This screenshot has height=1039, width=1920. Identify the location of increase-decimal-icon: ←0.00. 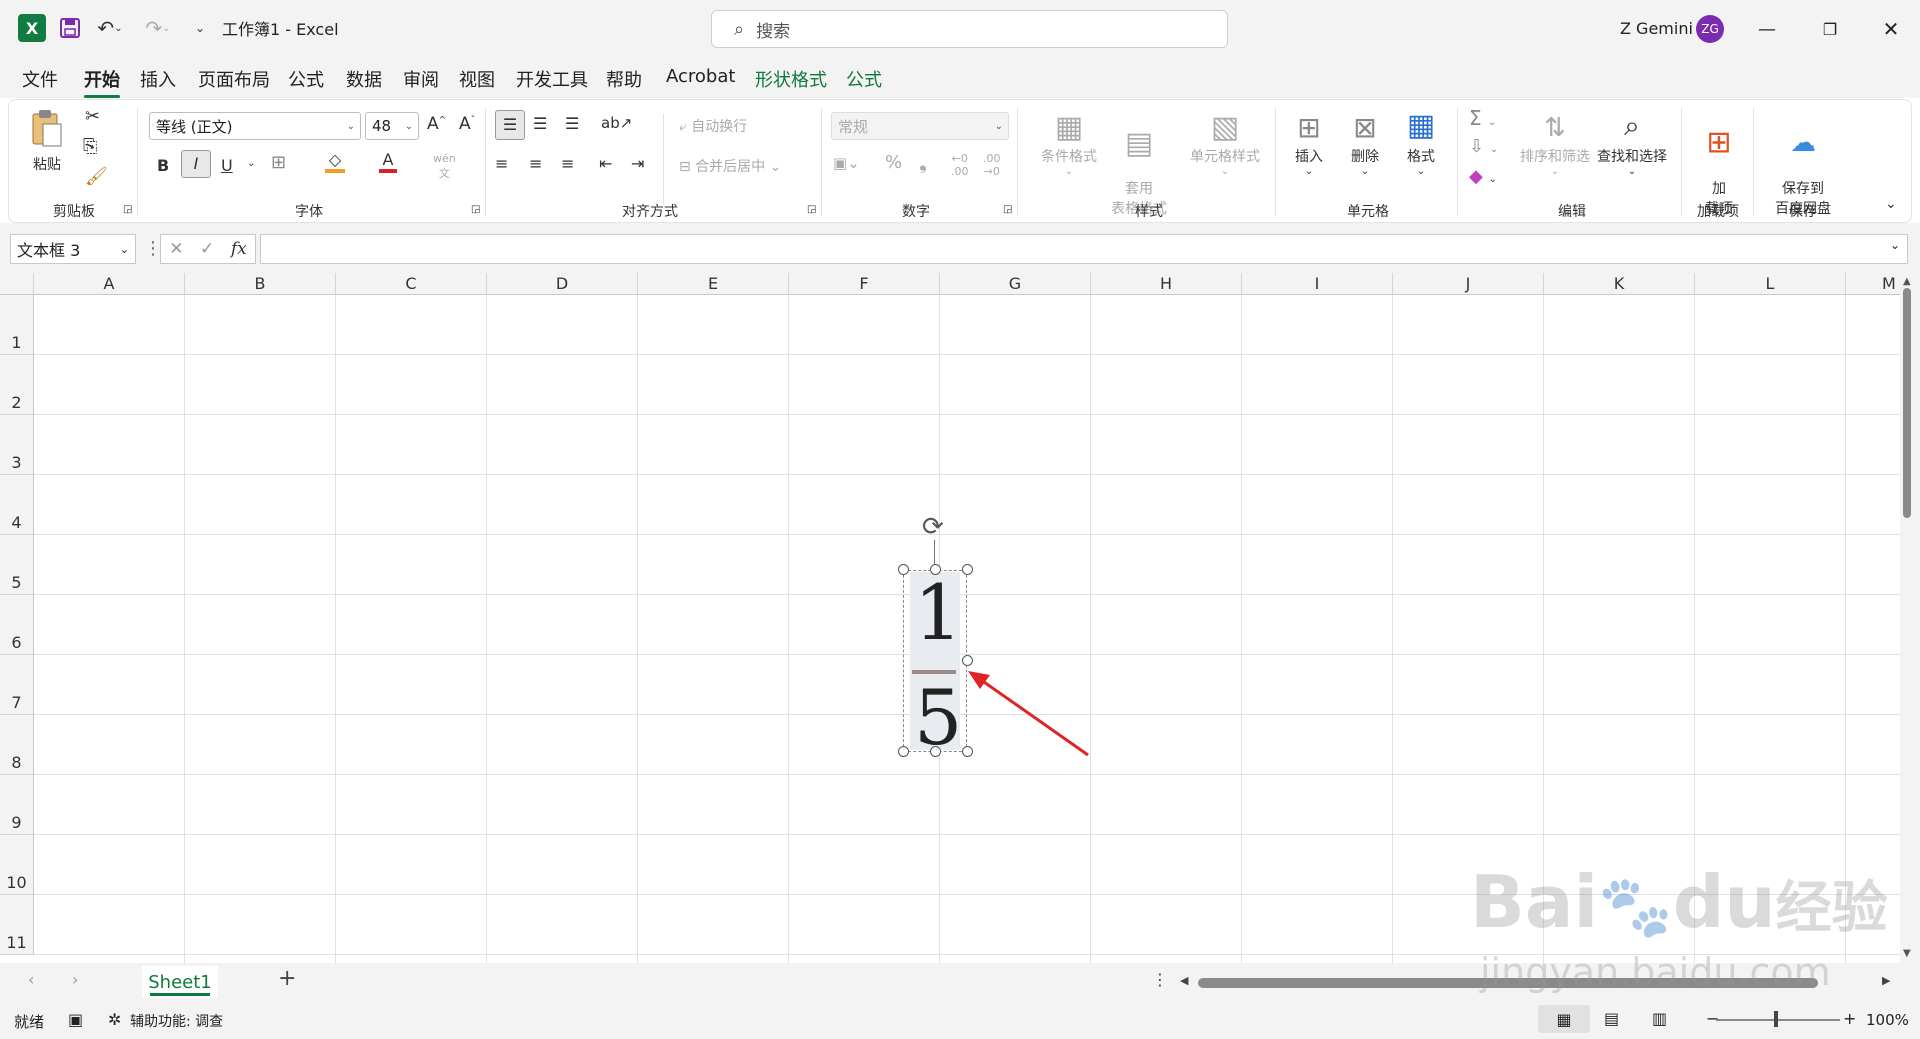
(960, 165).